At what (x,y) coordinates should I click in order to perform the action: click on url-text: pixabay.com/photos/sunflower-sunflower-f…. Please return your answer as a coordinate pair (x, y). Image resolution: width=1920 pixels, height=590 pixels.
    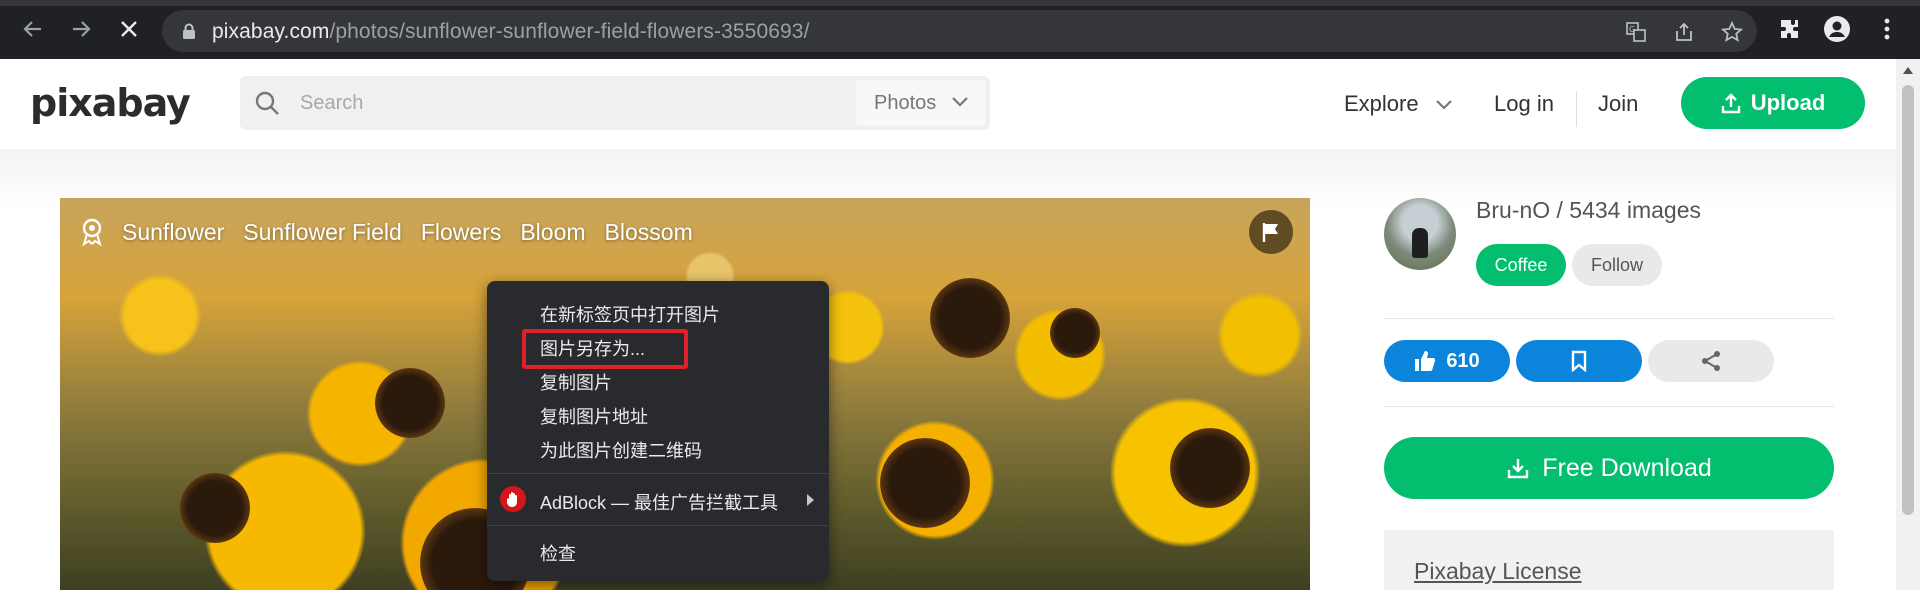
    Looking at the image, I should click on (511, 31).